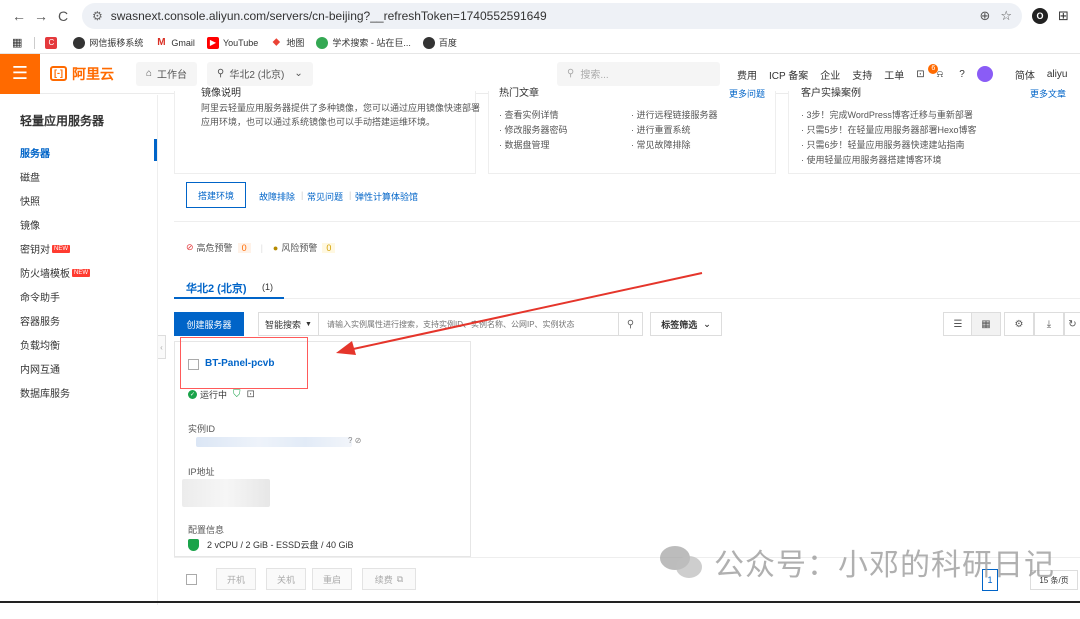 This screenshot has height=619, width=1080. What do you see at coordinates (260, 73) in the screenshot?
I see `region-selector: ⚲ 华北2 (北京) ⌄` at bounding box center [260, 73].